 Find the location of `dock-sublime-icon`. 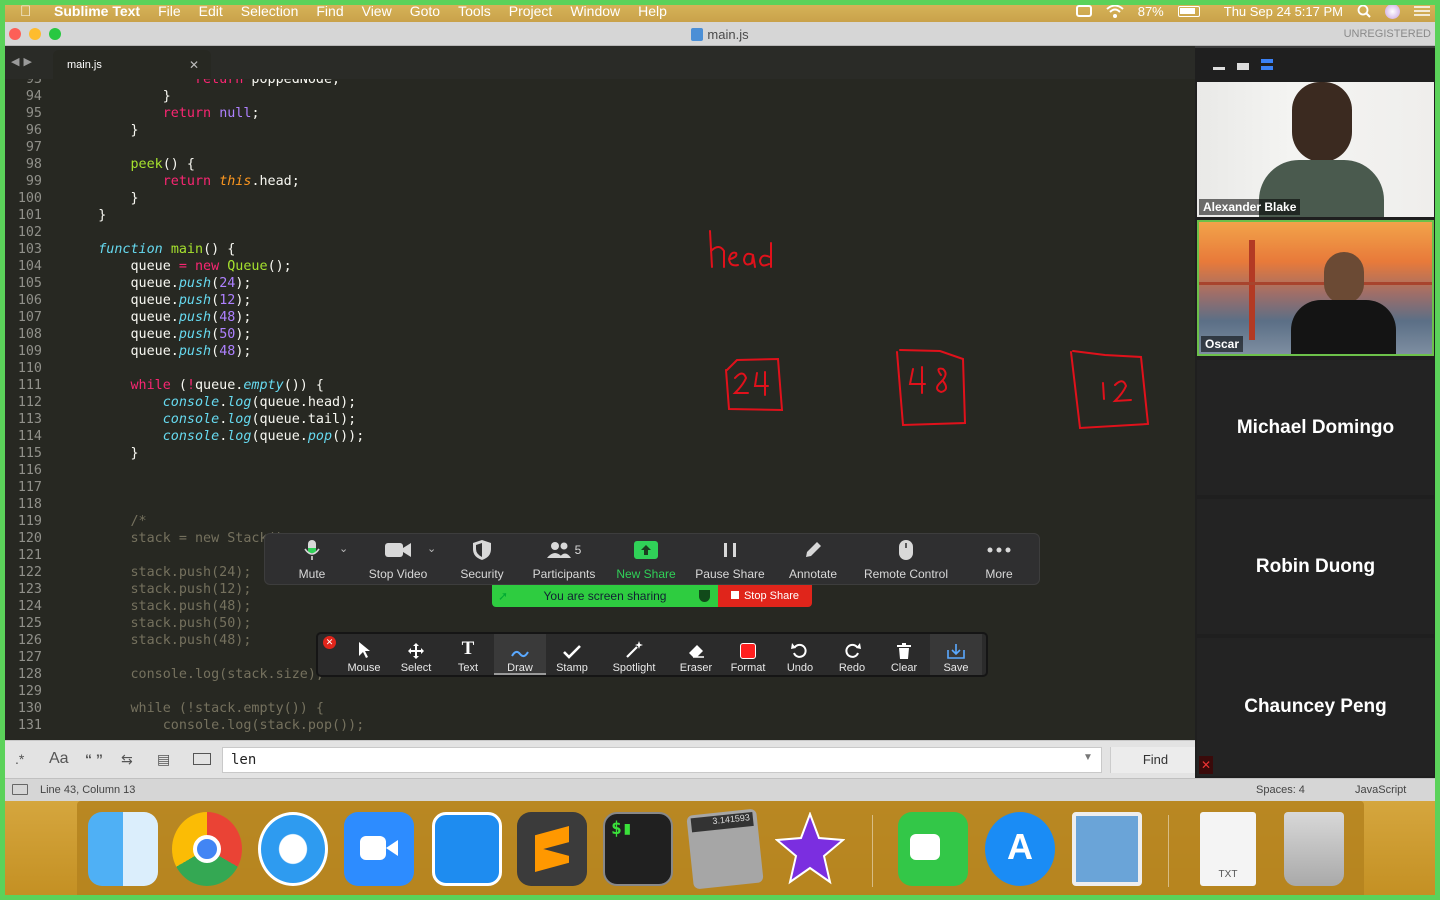

dock-sublime-icon is located at coordinates (552, 849).